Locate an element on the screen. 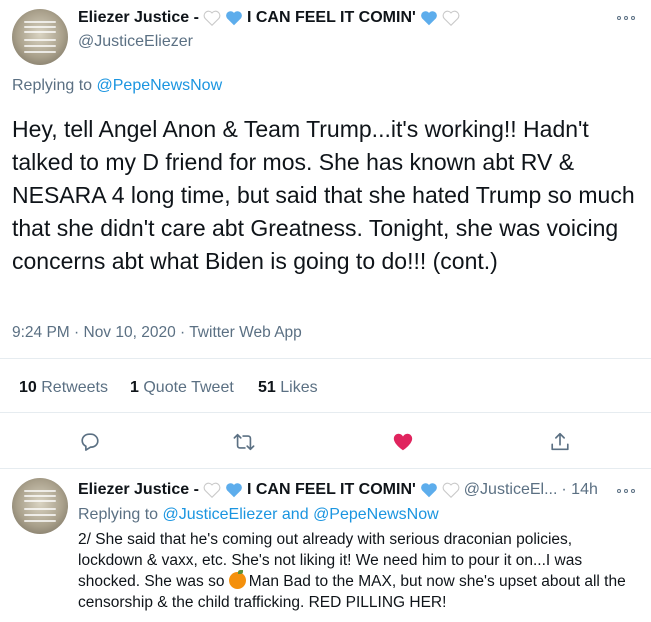 This screenshot has height=622, width=651. quotes-count: 1 is located at coordinates (134, 387).